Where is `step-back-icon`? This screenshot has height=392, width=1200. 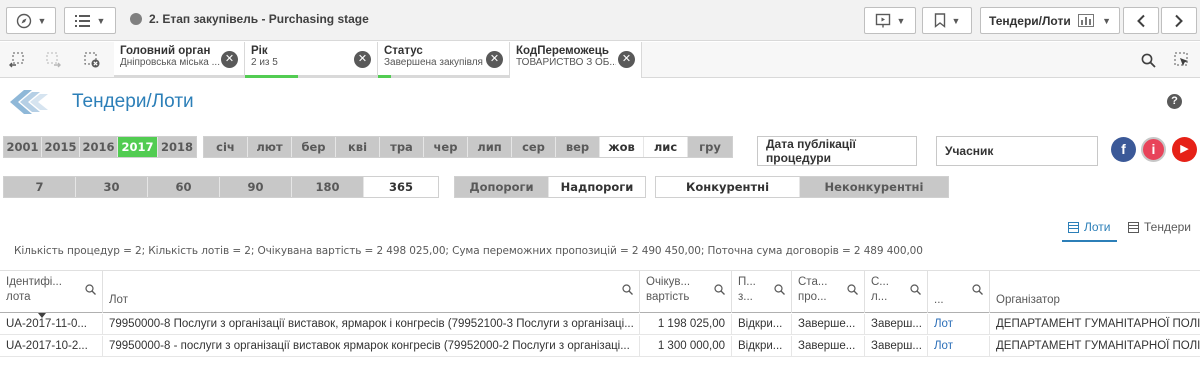
step-back-icon is located at coordinates (16, 60).